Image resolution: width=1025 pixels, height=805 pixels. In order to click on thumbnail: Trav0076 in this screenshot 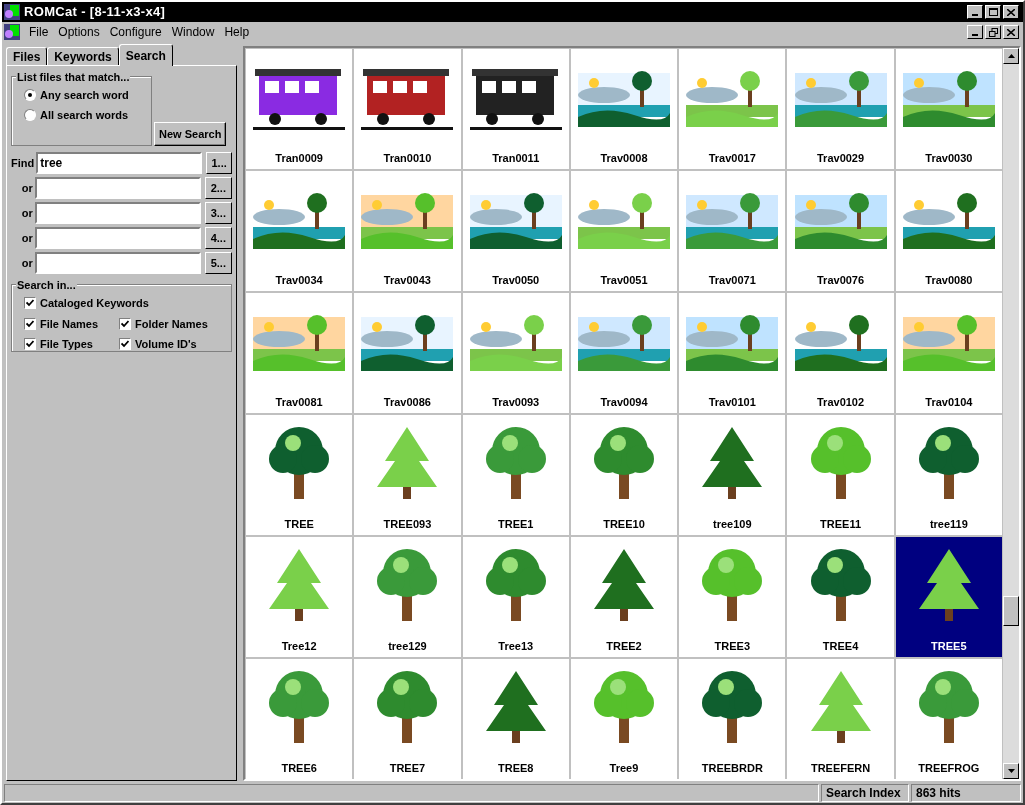, I will do `click(840, 231)`.